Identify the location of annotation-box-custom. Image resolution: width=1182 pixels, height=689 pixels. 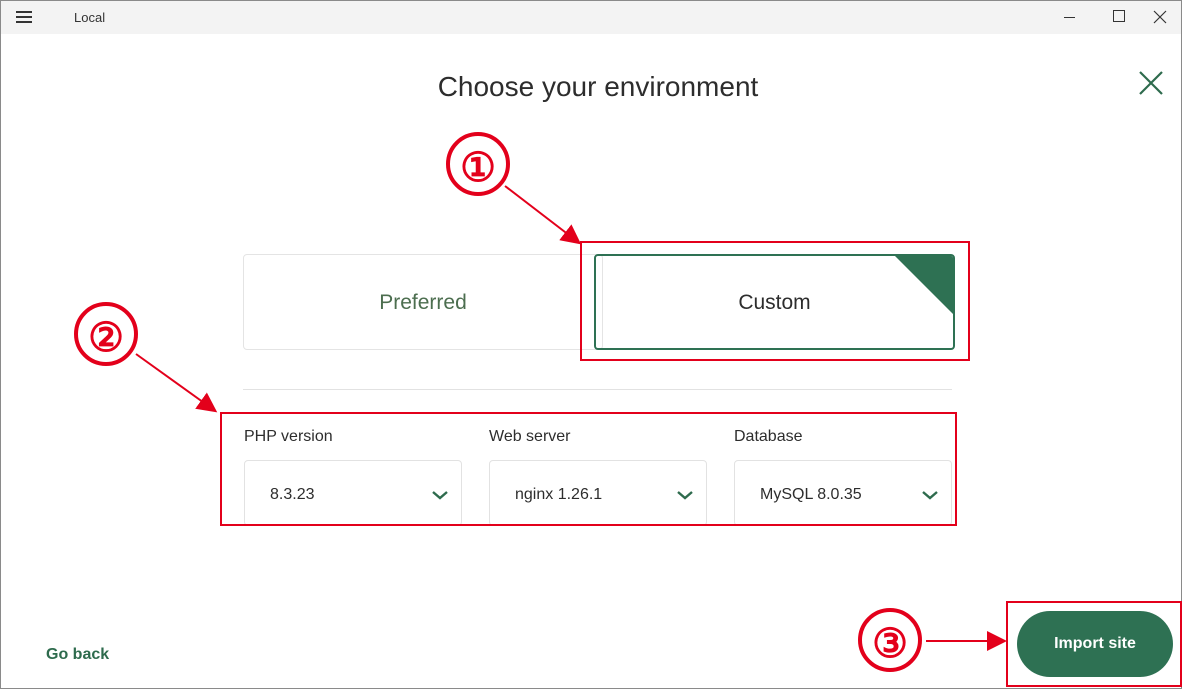
(775, 301).